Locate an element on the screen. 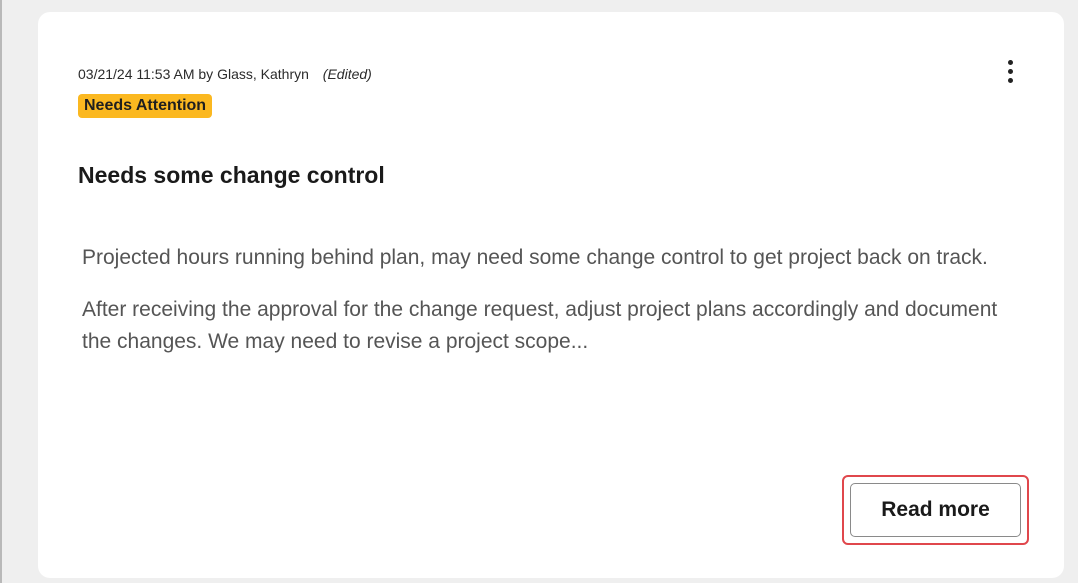  note-author: Glass, Kathryn is located at coordinates (263, 74).